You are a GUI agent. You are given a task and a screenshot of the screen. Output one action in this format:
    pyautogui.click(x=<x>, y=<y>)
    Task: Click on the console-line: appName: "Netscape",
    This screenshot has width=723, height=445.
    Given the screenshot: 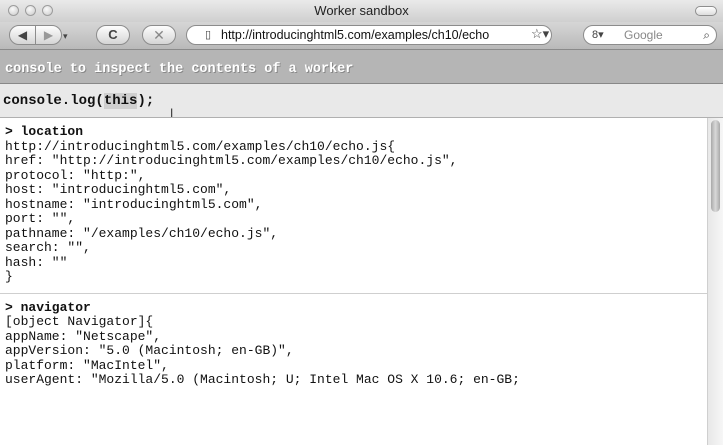 What is the action you would take?
    pyautogui.click(x=83, y=336)
    